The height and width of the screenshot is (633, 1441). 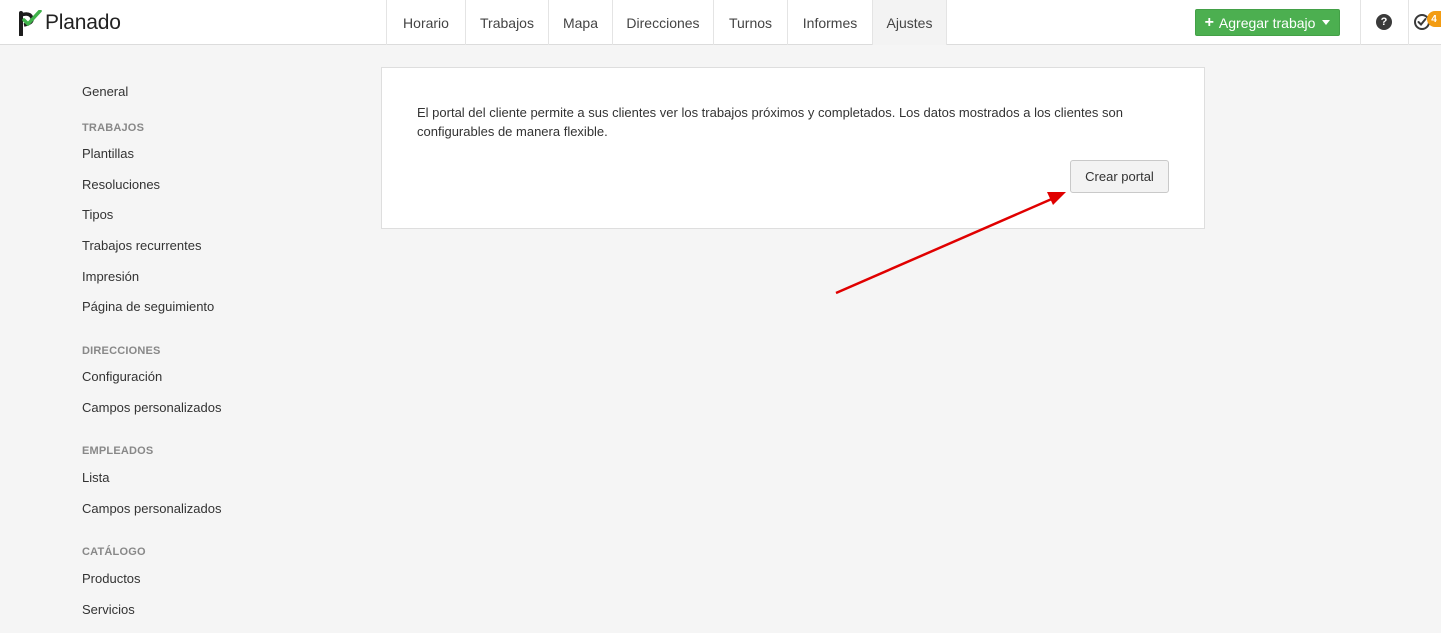 What do you see at coordinates (30, 23) in the screenshot?
I see `planado-logo-icon` at bounding box center [30, 23].